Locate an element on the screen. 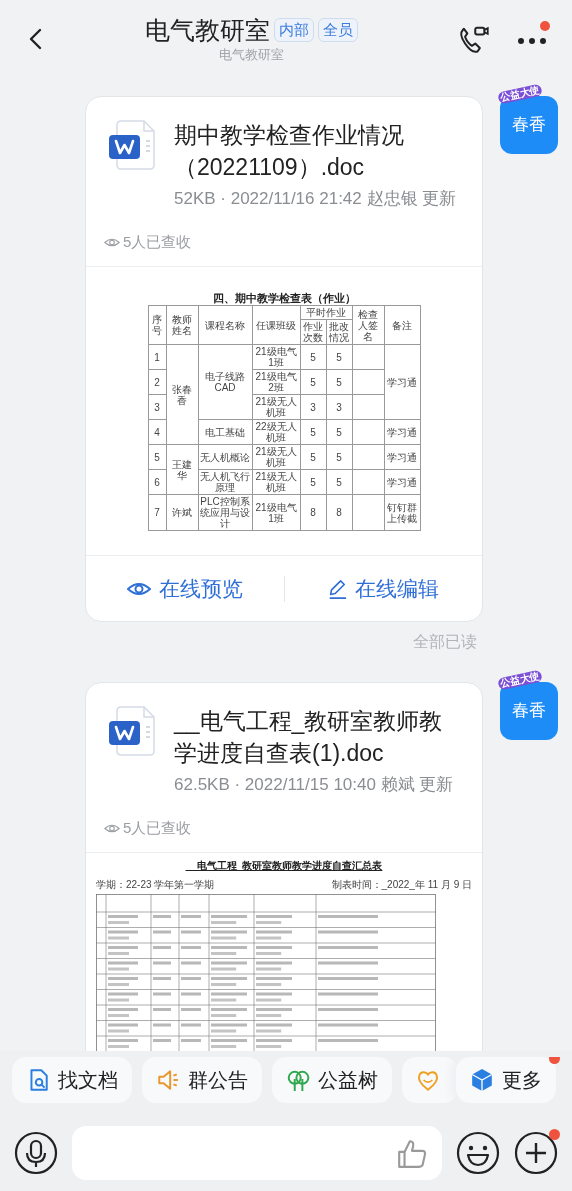  table-cell: 无人机概论 is located at coordinates (225, 457).